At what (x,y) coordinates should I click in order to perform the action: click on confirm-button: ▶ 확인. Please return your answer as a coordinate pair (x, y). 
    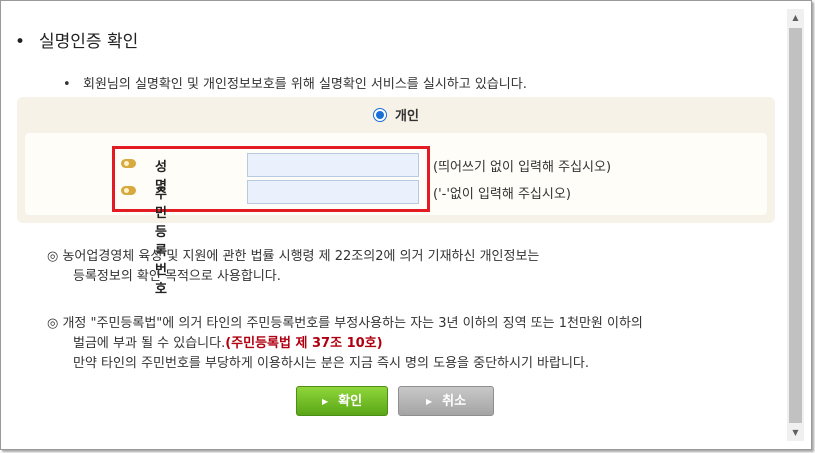
    Looking at the image, I should click on (342, 401).